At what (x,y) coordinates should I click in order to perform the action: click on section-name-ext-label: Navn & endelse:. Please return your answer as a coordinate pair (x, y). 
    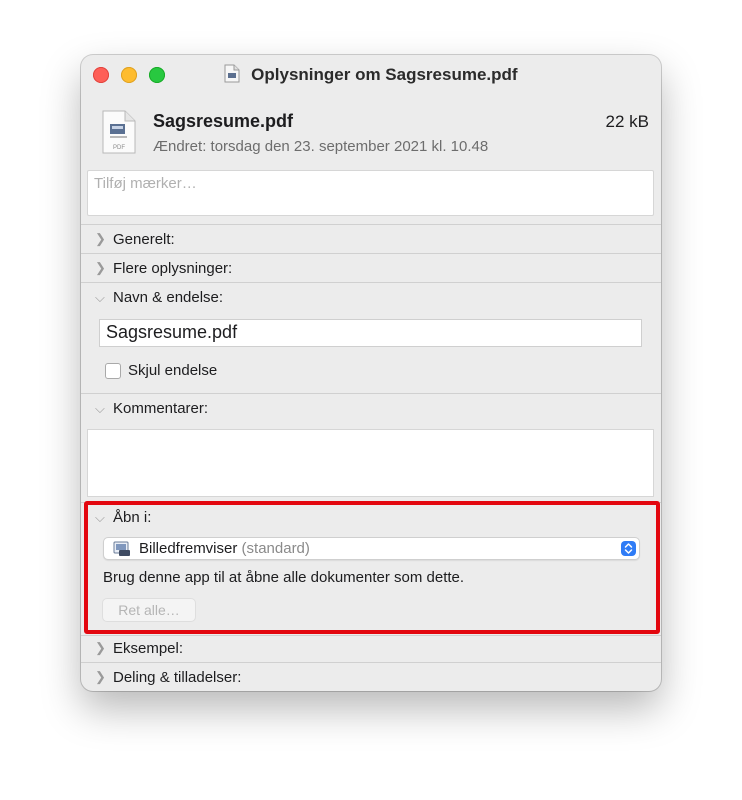
    Looking at the image, I should click on (168, 297).